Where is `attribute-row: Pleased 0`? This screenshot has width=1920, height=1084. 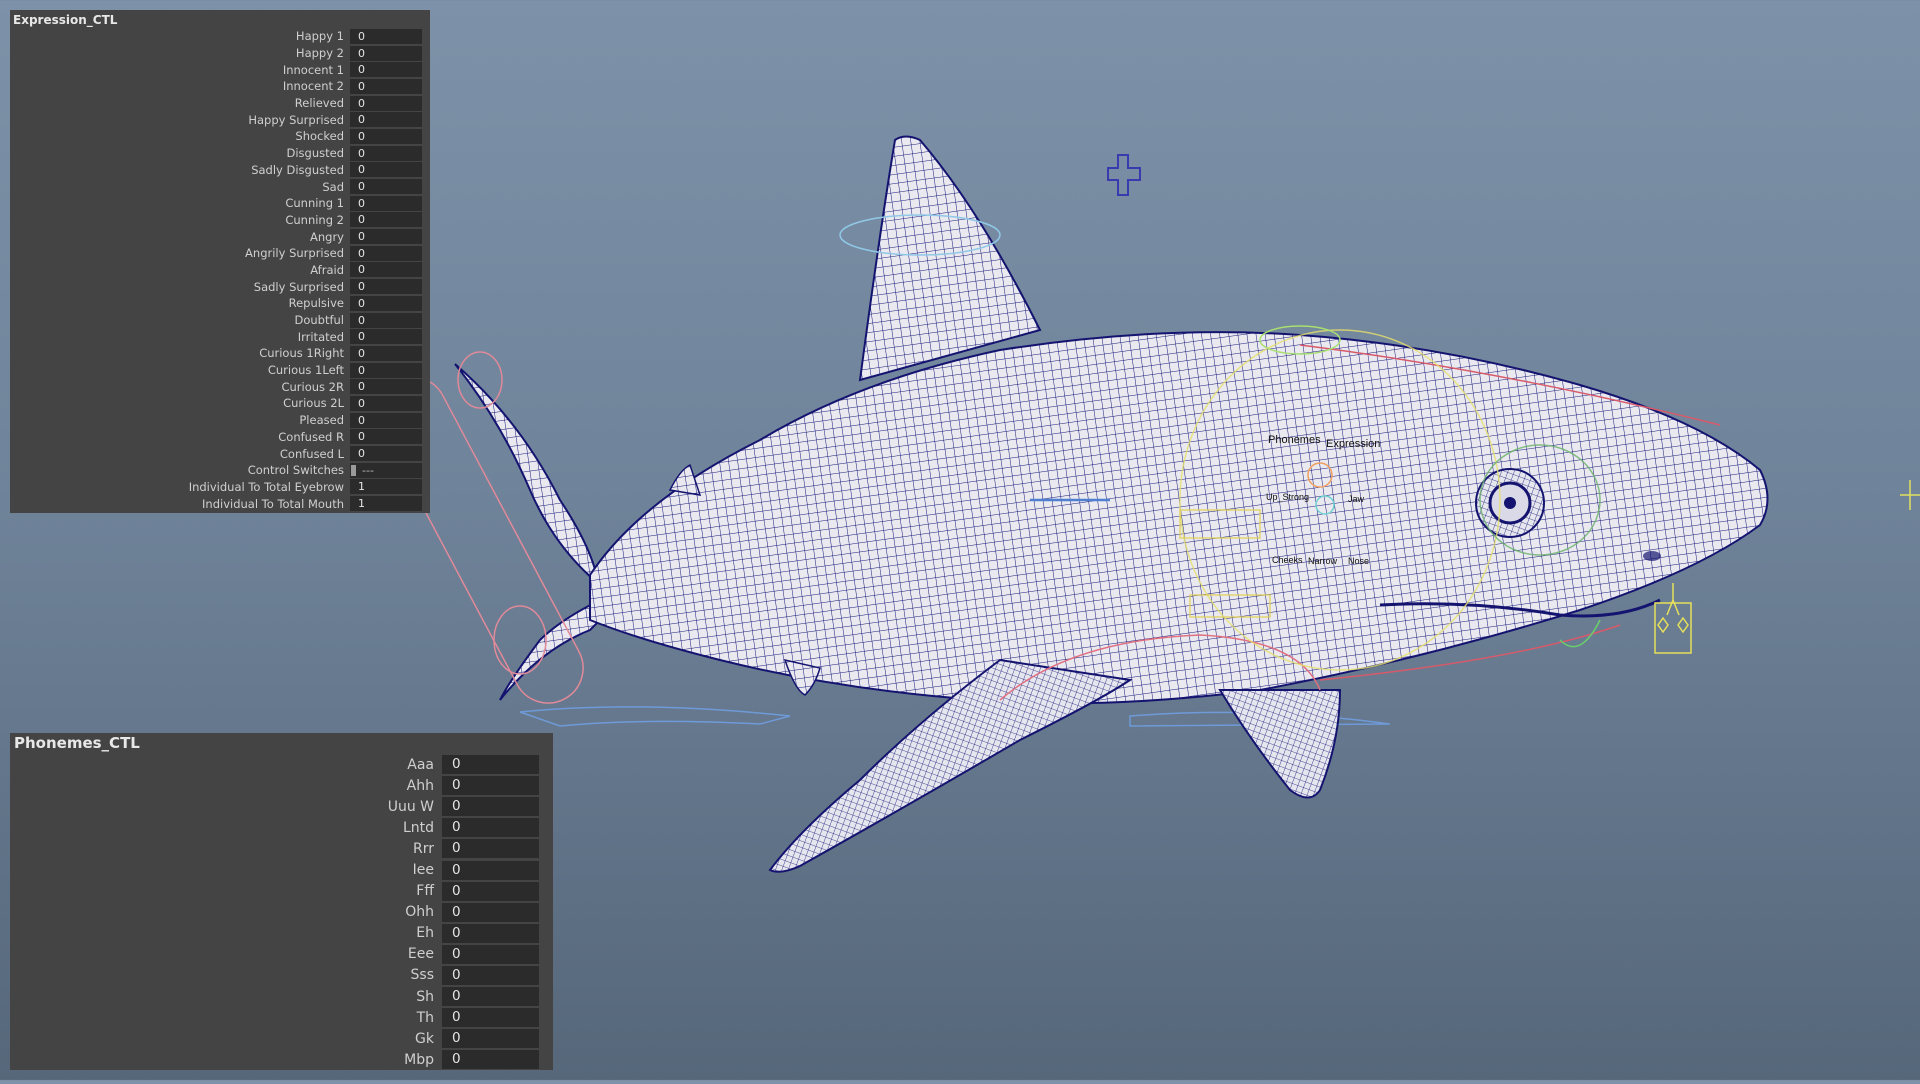
attribute-row: Pleased 0 is located at coordinates (220, 420).